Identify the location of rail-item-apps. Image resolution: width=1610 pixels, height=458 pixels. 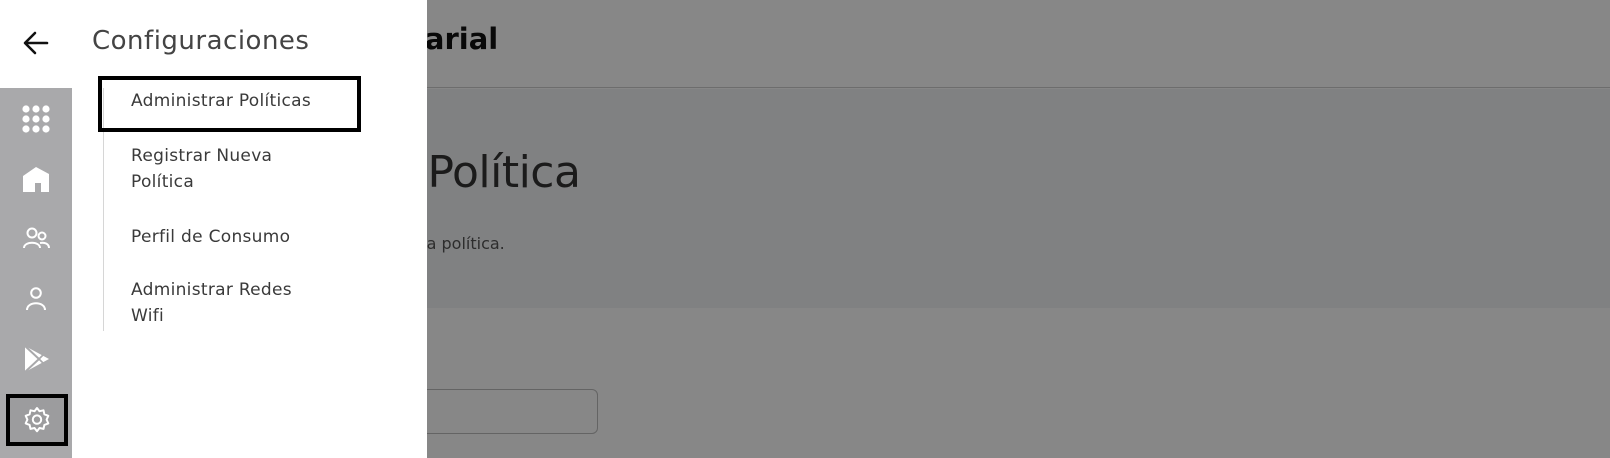
(36, 119).